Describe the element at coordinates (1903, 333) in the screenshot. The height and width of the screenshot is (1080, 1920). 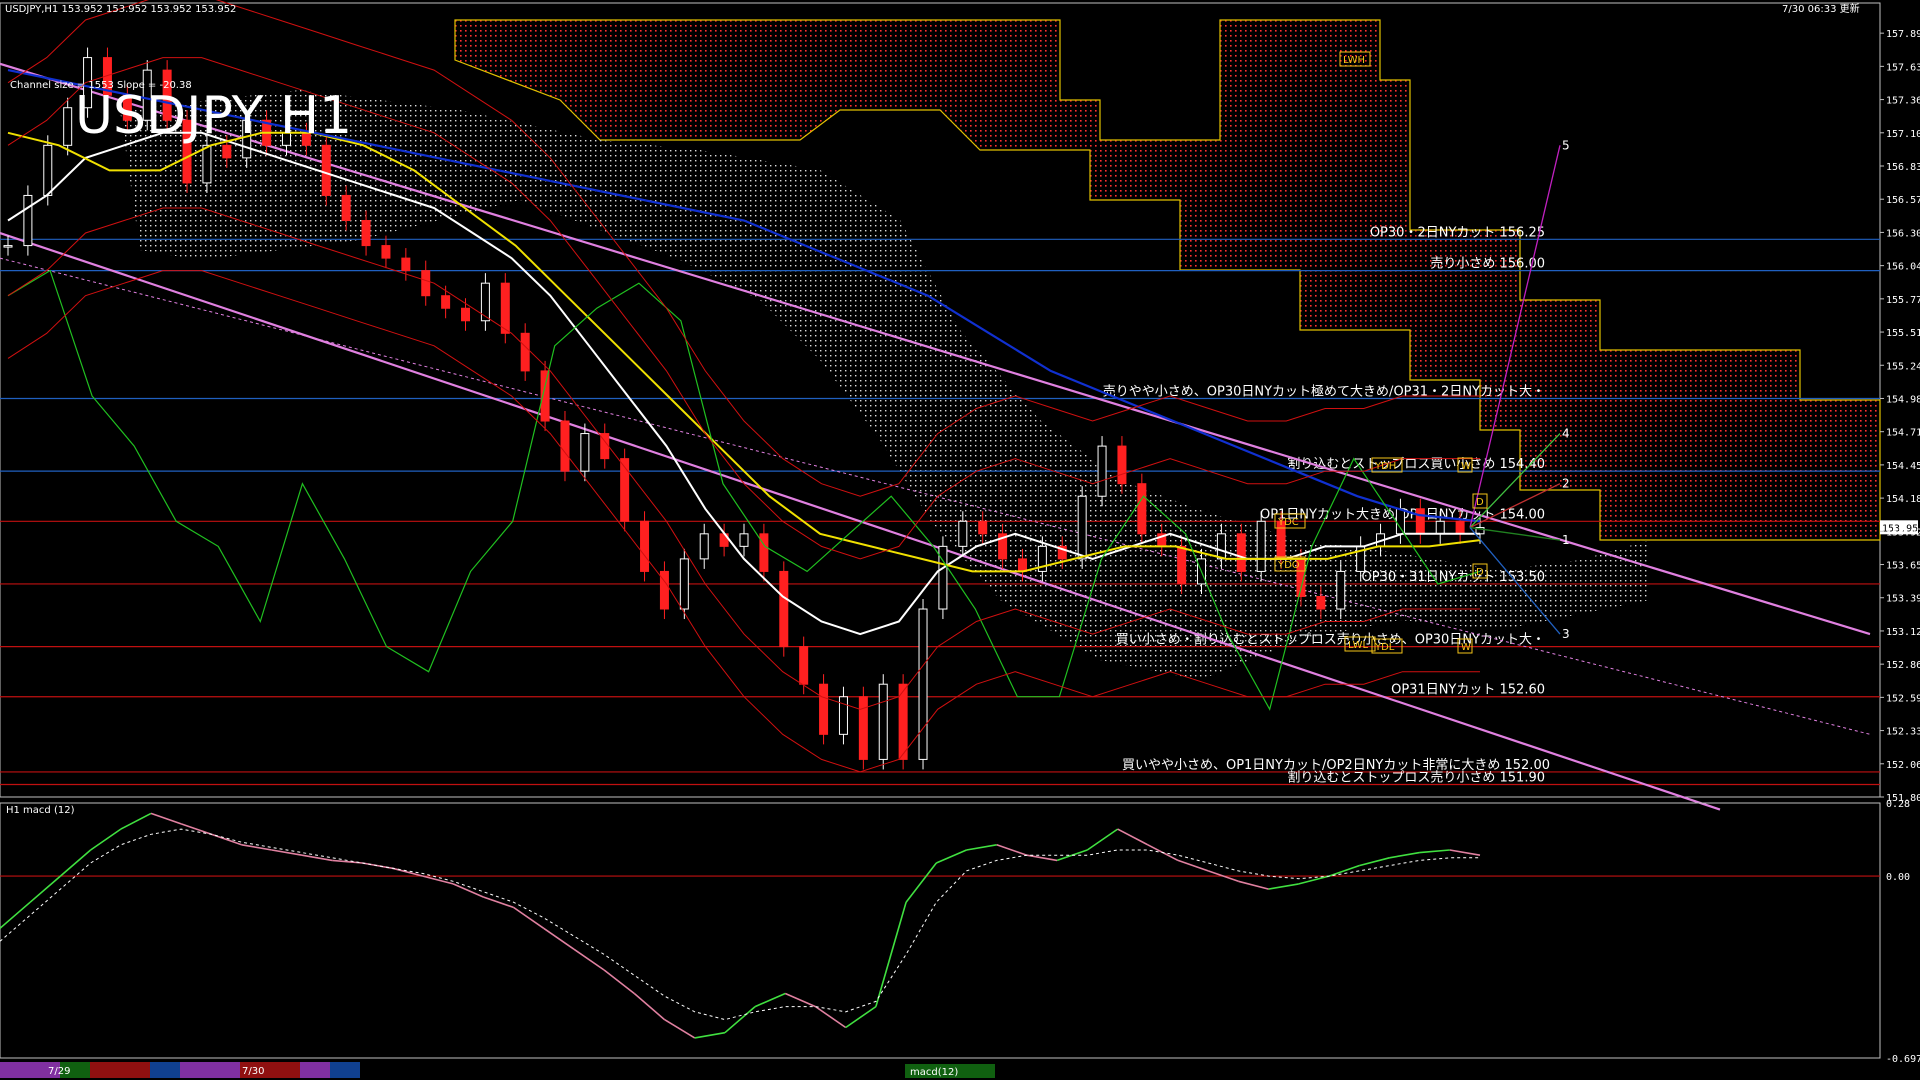
I see `y-tick-label: 155.510` at that location.